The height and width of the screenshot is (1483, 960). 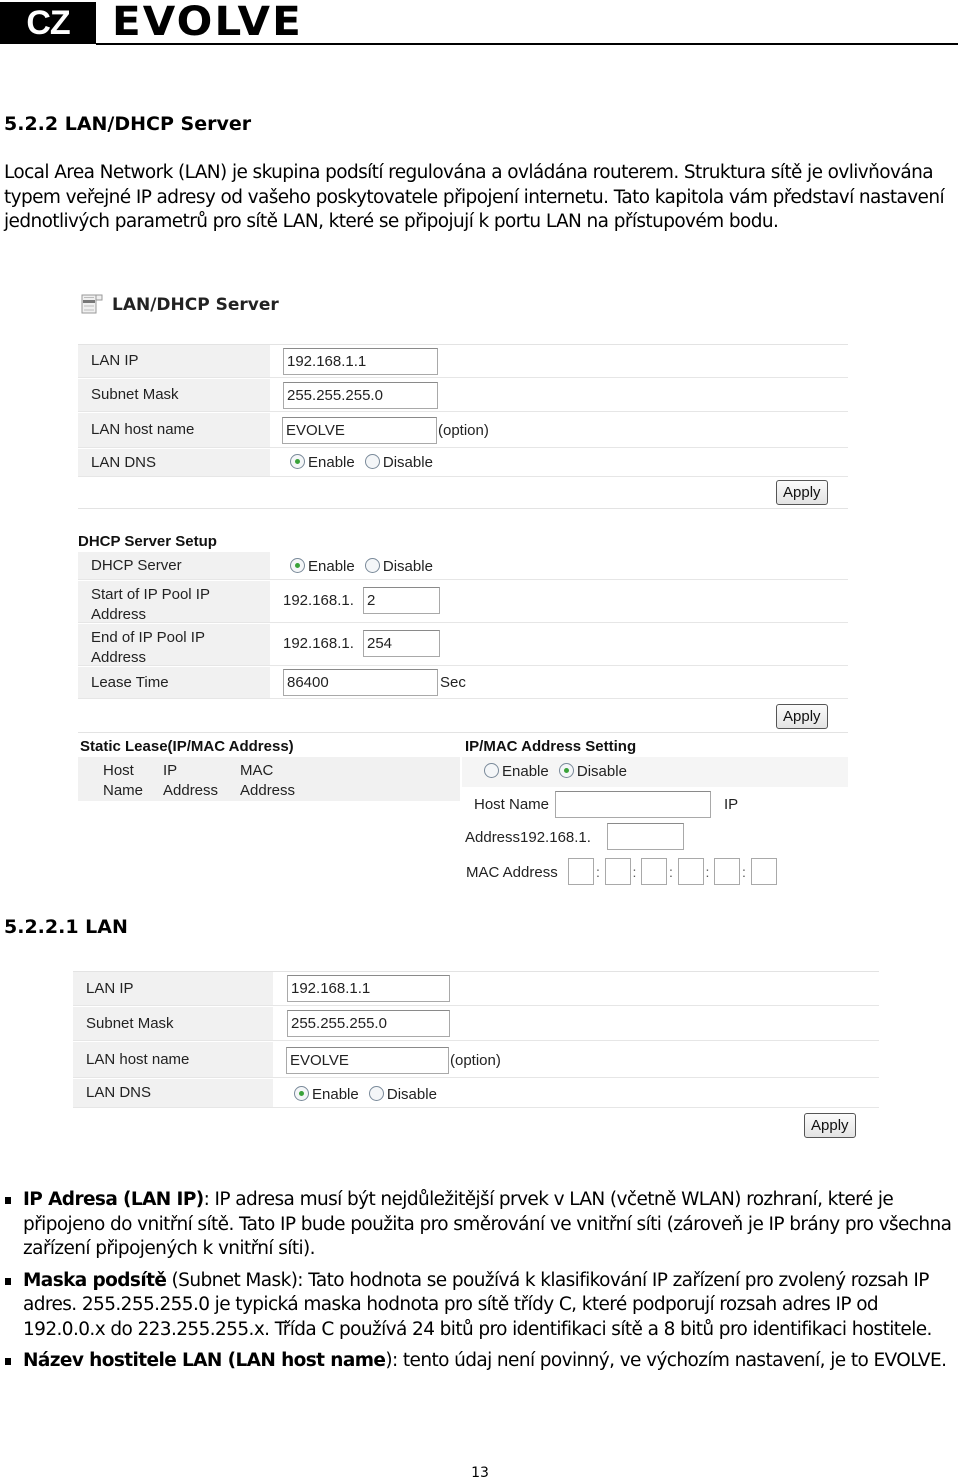 What do you see at coordinates (463, 602) in the screenshot?
I see `start-pool-row: Start of IP Pool IP Address` at bounding box center [463, 602].